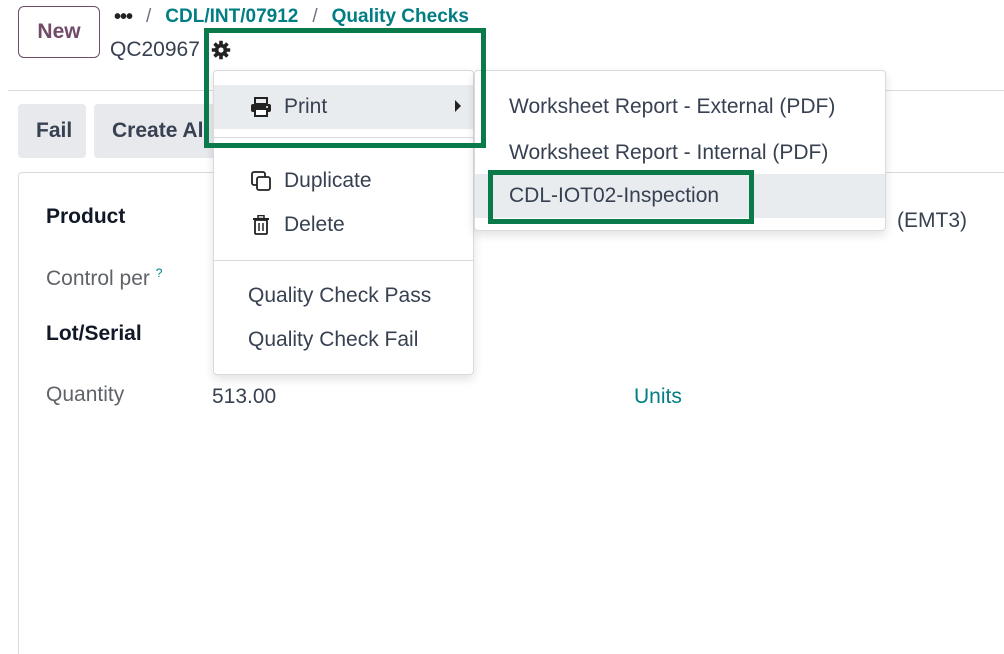 This screenshot has height=654, width=1004. What do you see at coordinates (52, 131) in the screenshot?
I see `fail-button: Fail` at bounding box center [52, 131].